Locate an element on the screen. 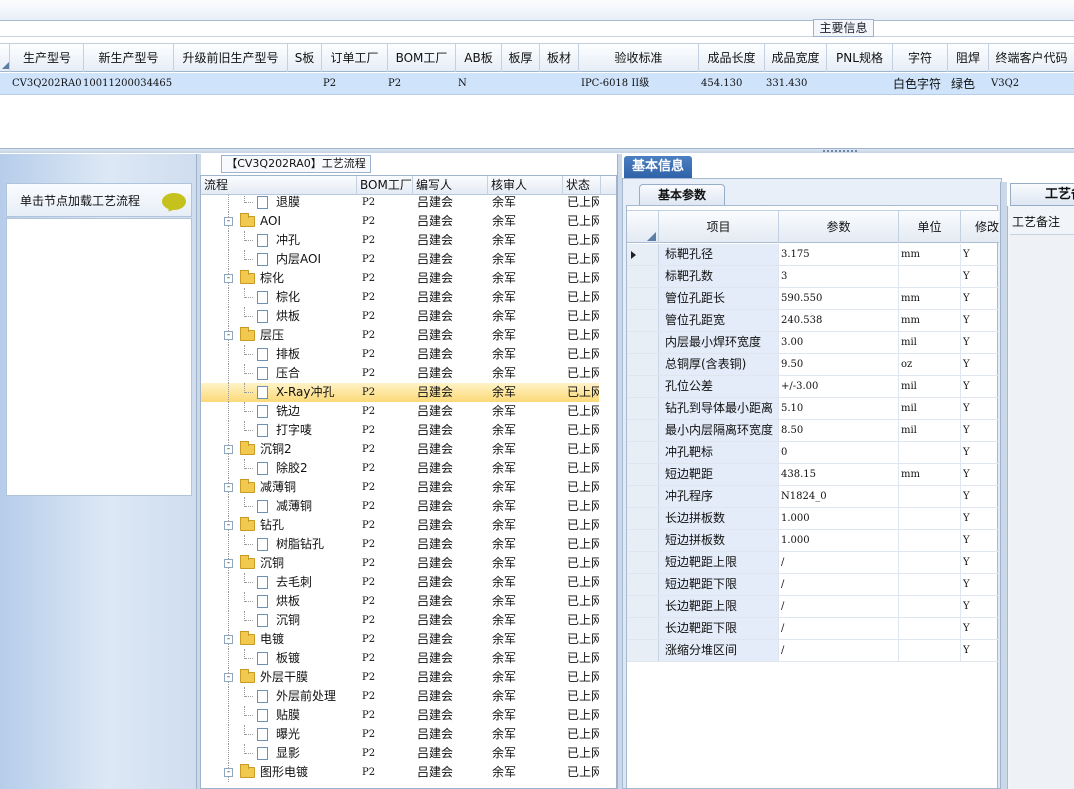 The image size is (1074, 789). param-value: 3.175 is located at coordinates (839, 254).